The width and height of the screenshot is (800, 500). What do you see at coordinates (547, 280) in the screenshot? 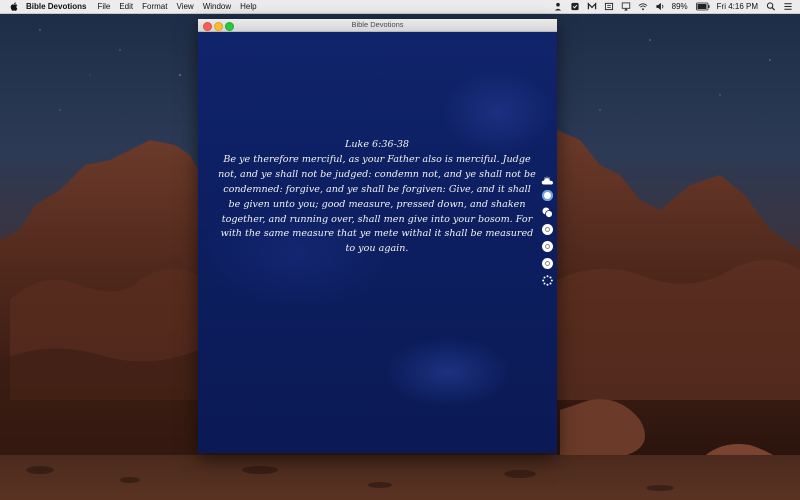
I see `spinner-icon` at bounding box center [547, 280].